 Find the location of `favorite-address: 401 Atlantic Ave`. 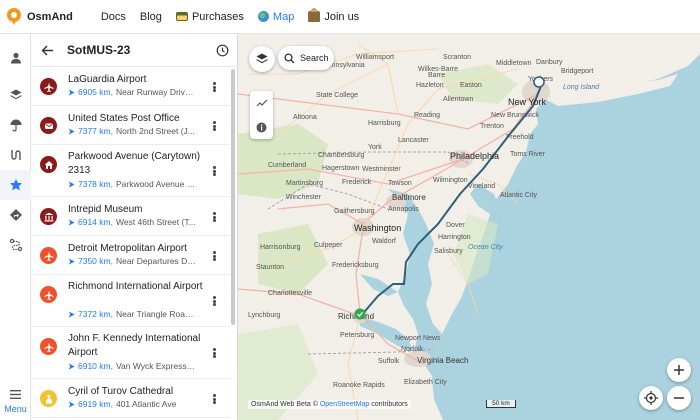

favorite-address: 401 Atlantic Ave is located at coordinates (146, 404).